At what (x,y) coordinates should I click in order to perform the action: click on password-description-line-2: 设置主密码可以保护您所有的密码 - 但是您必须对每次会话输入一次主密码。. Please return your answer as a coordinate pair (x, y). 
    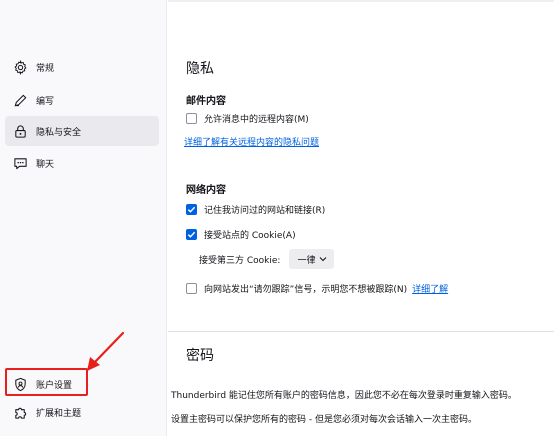
    Looking at the image, I should click on (324, 420).